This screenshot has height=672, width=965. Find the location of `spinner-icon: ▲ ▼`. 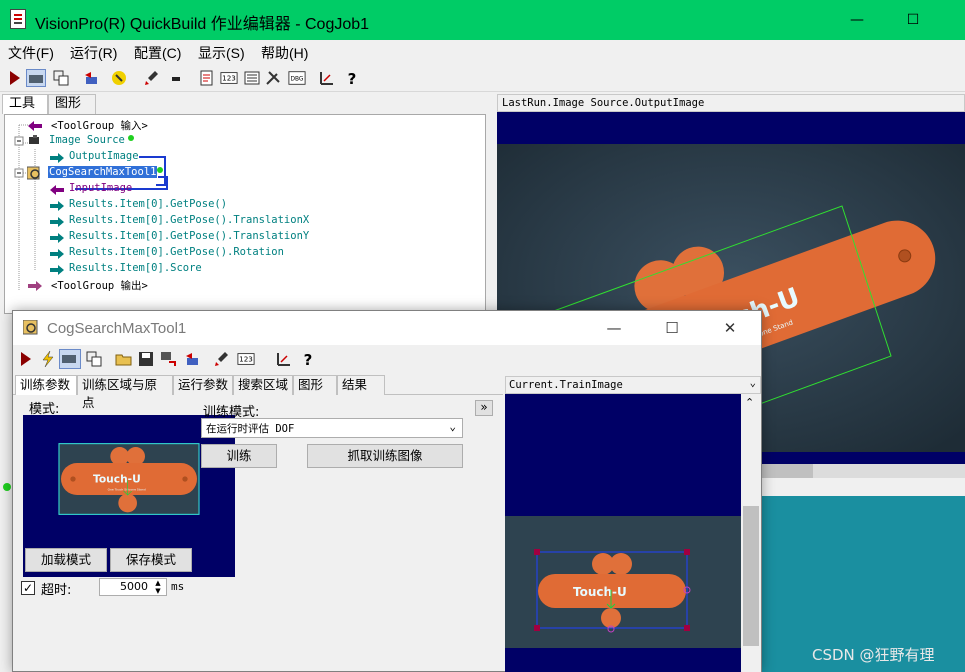

spinner-icon: ▲ ▼ is located at coordinates (158, 587).